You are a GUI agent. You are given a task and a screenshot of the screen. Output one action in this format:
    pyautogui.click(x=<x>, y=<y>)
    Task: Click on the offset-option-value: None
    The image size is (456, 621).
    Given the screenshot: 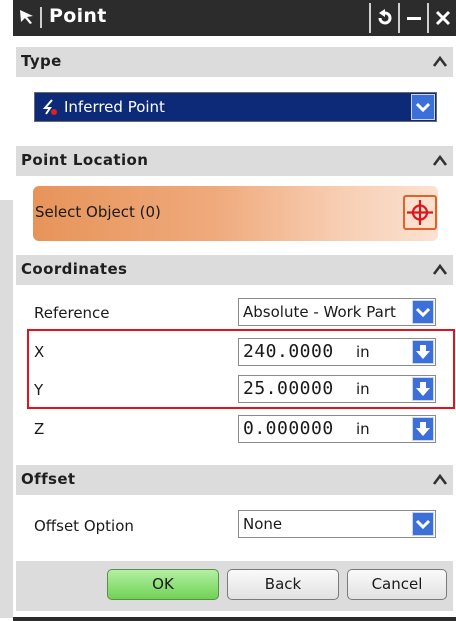 What is the action you would take?
    pyautogui.click(x=263, y=524)
    